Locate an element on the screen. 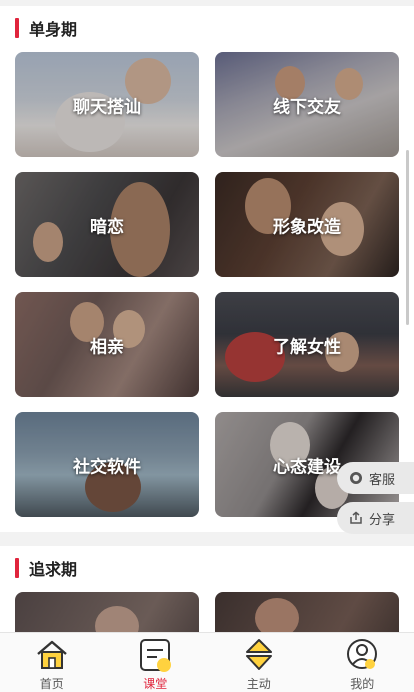 The height and width of the screenshot is (692, 414). home-icon is located at coordinates (52, 655).